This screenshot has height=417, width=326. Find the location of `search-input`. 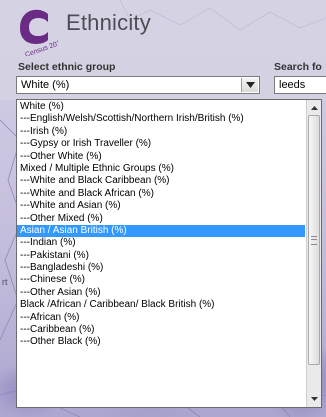

search-input is located at coordinates (300, 85).